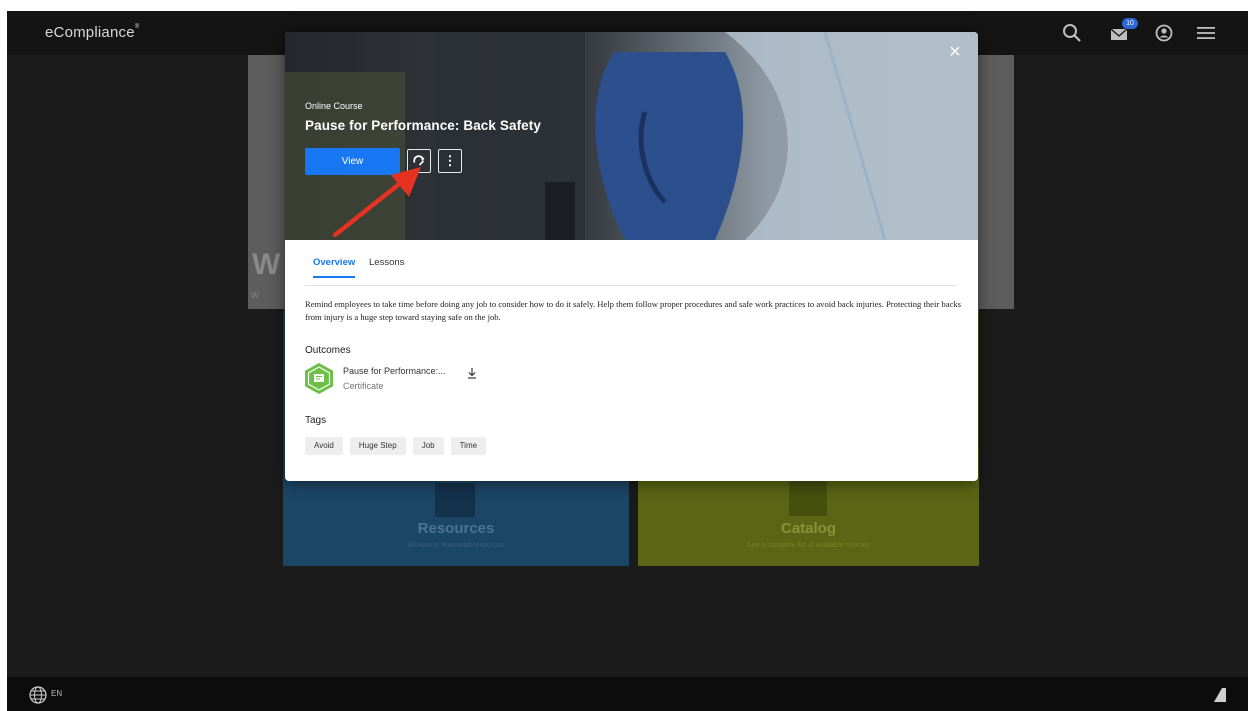 The height and width of the screenshot is (711, 1253). I want to click on annotation-arrow, so click(376, 202).